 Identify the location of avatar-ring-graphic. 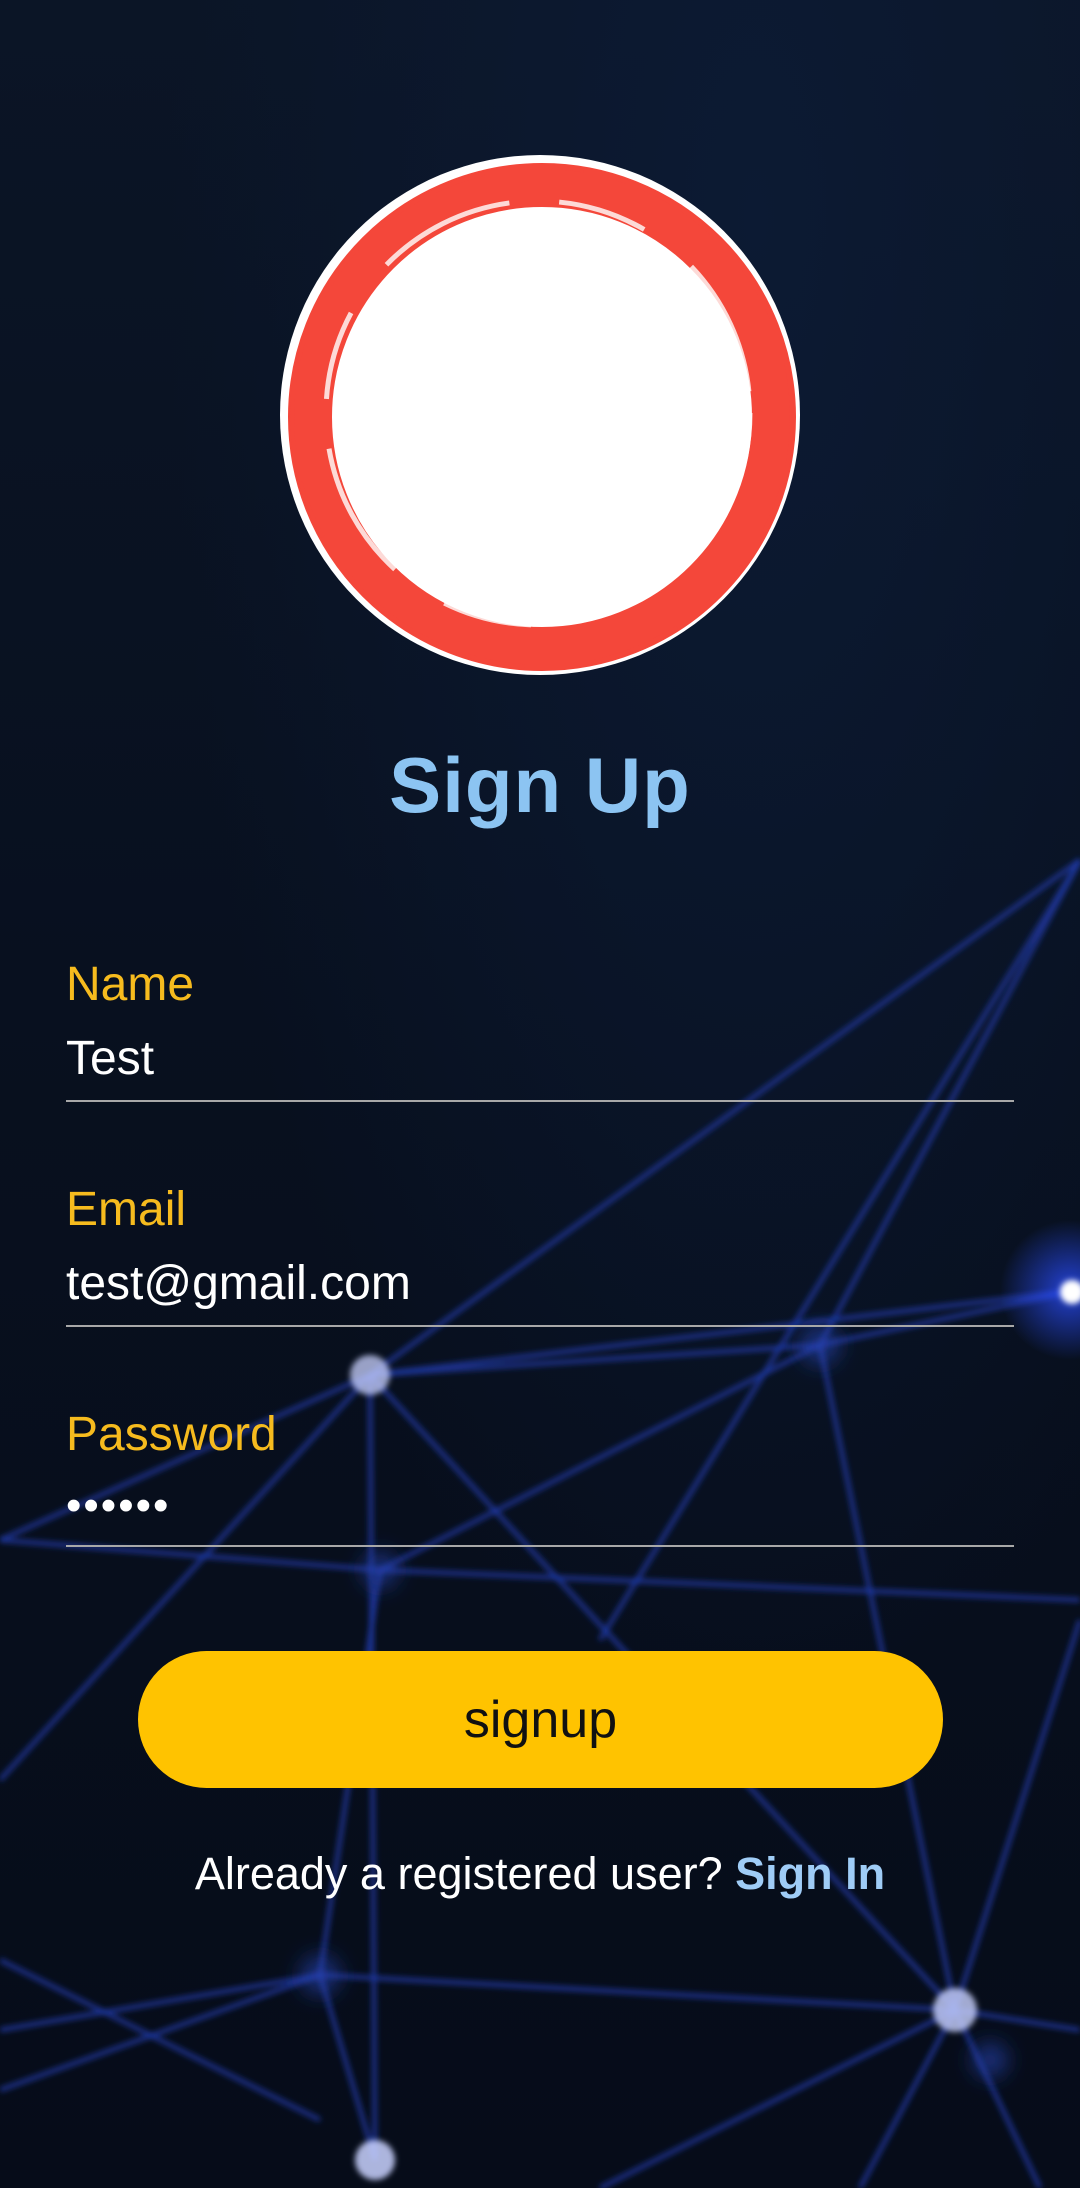
(542, 417).